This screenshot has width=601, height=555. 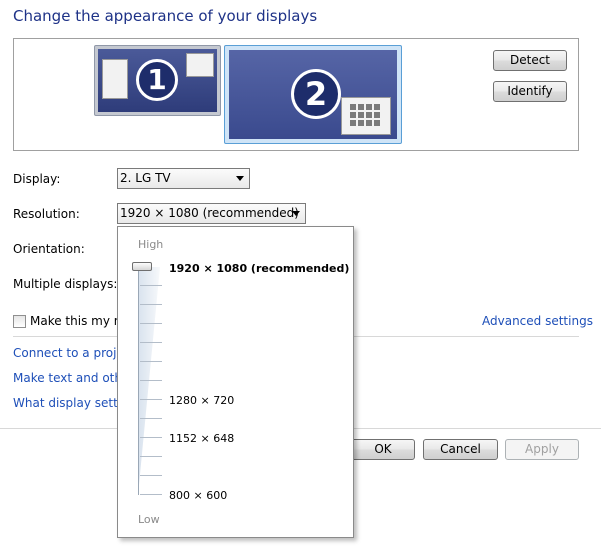 I want to click on resolution-slider-thumb, so click(x=142, y=266).